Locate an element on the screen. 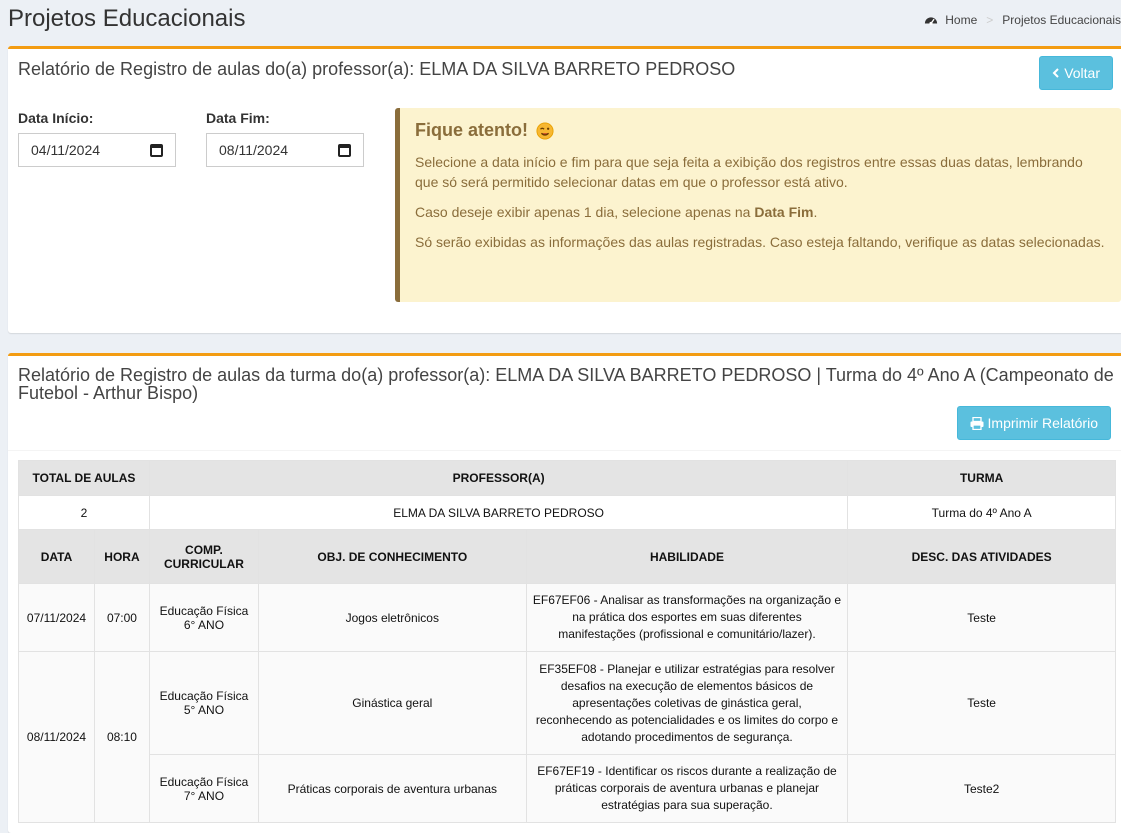 The image size is (1121, 833). summary-turma: Turma do 4º Ano A is located at coordinates (981, 512).